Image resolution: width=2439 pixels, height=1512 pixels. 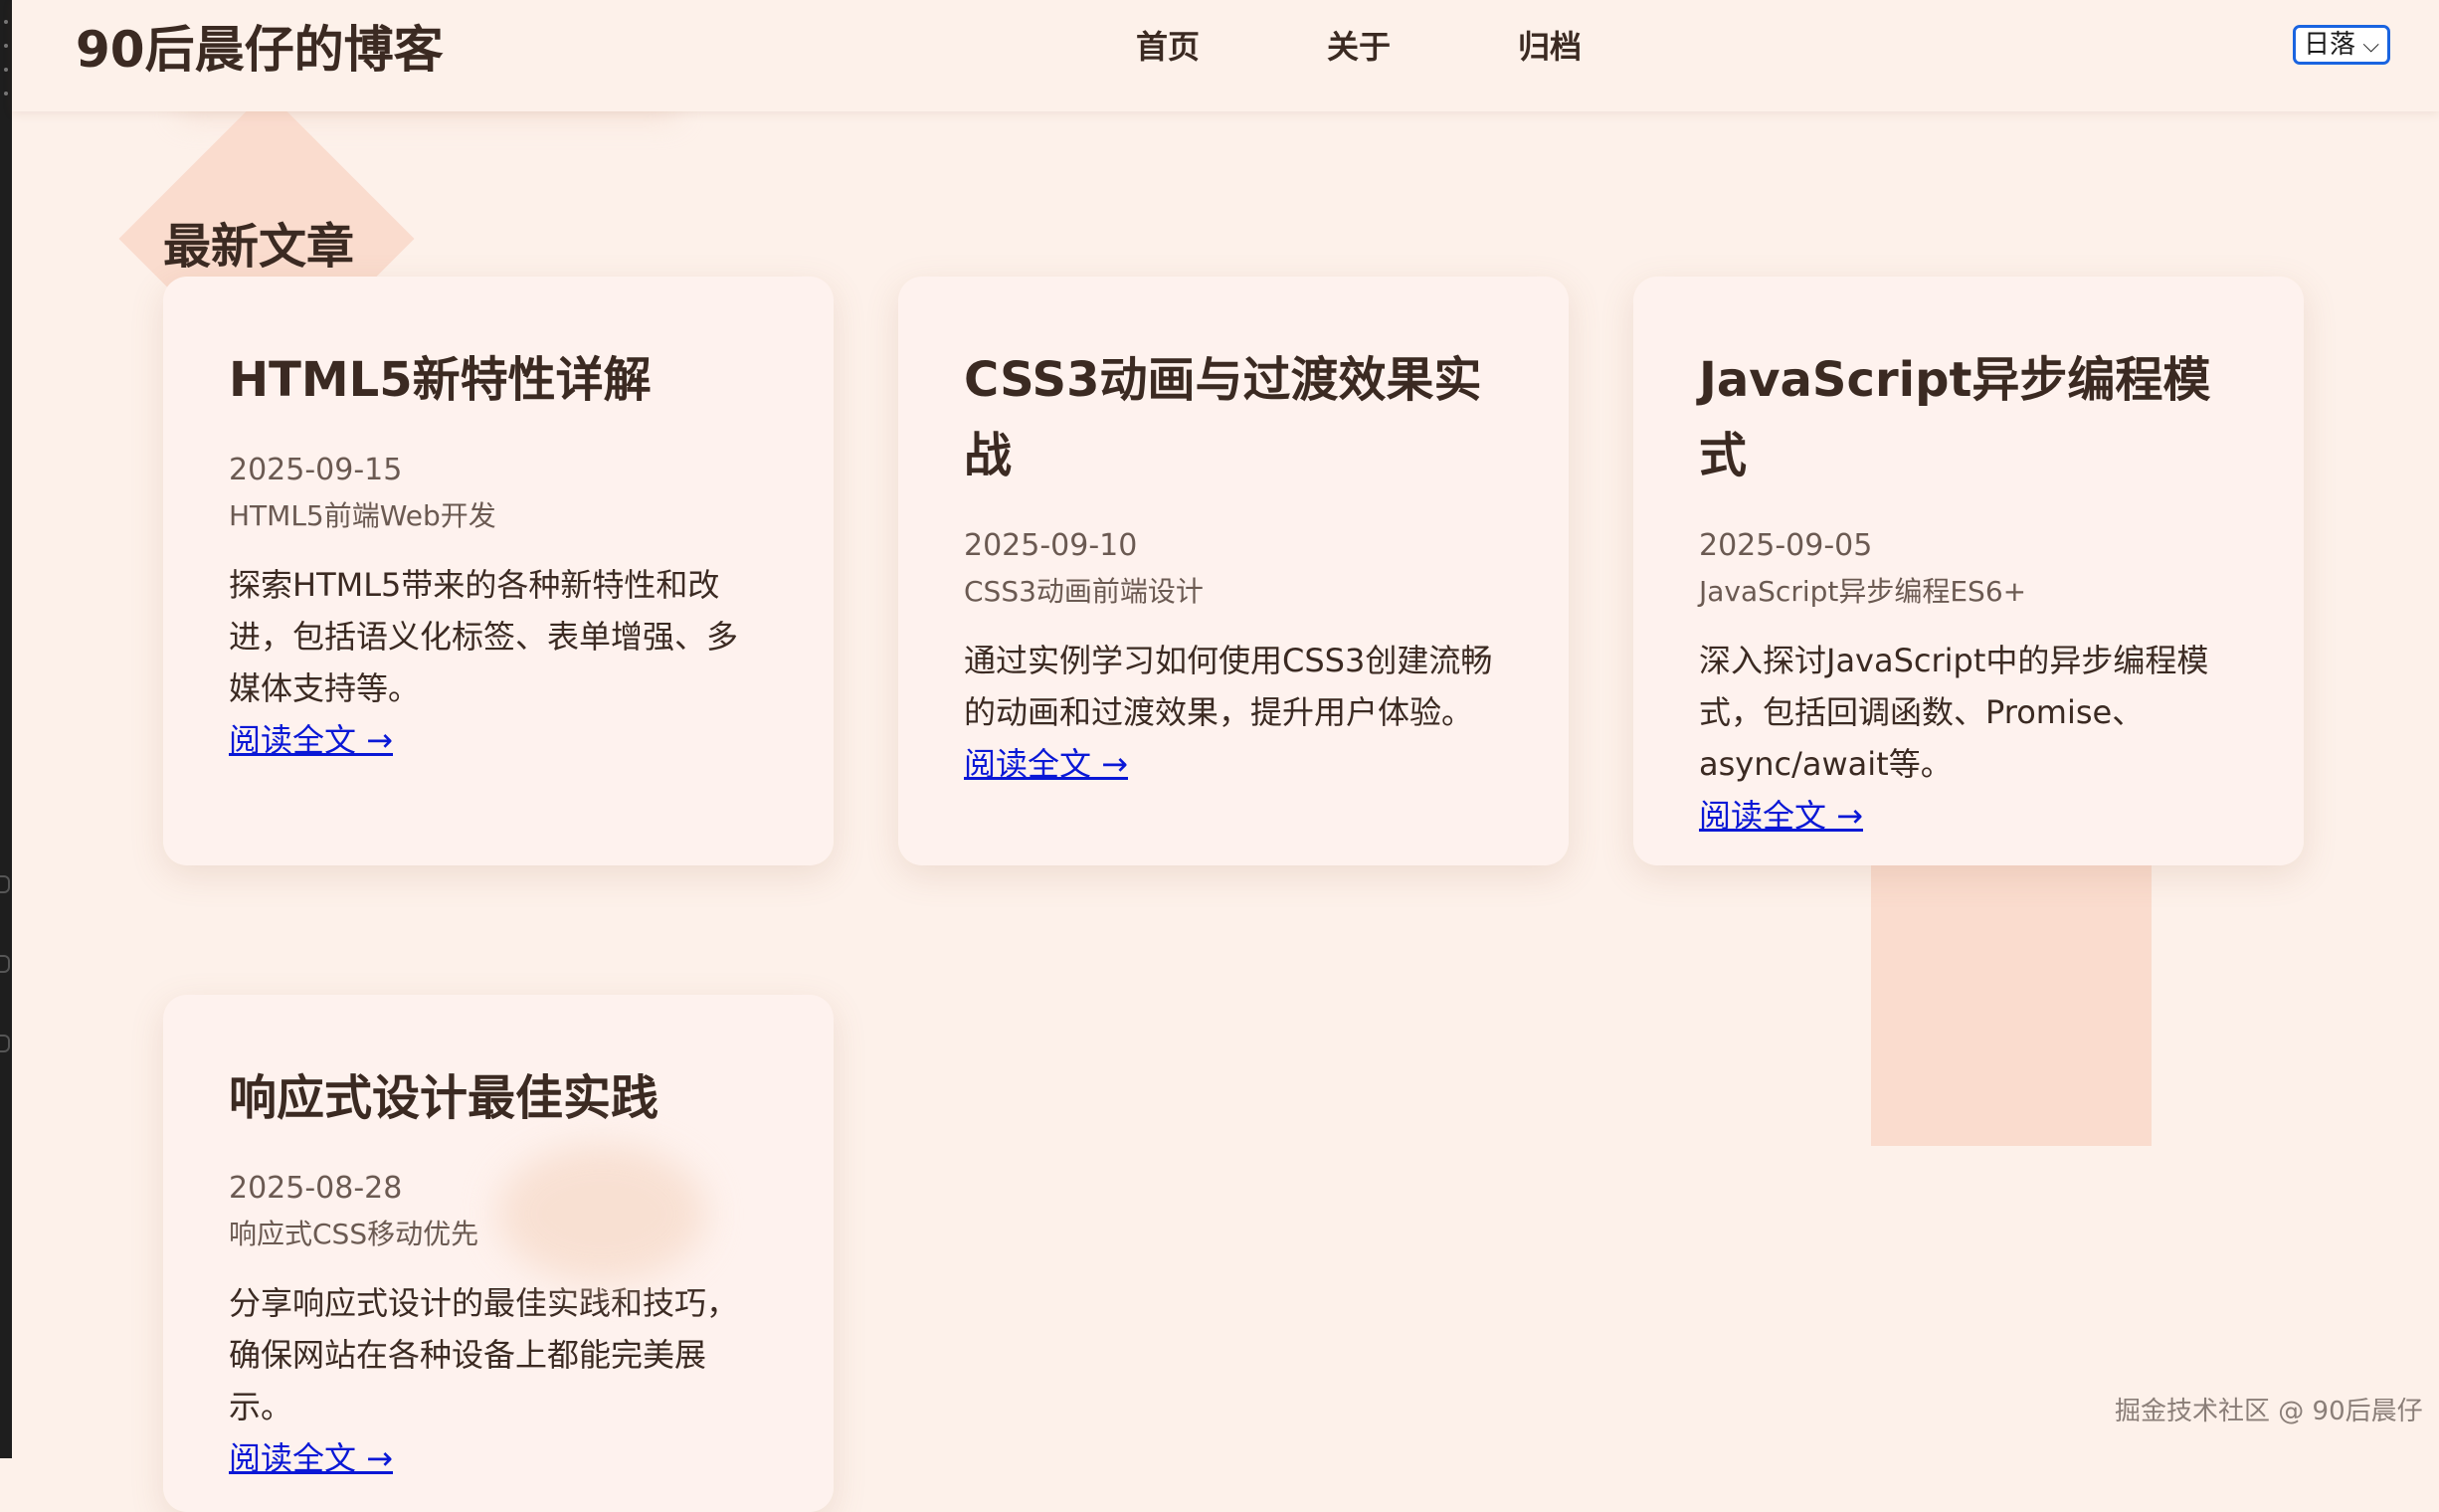 I want to click on strip-circle-icon, so click(x=5, y=1044).